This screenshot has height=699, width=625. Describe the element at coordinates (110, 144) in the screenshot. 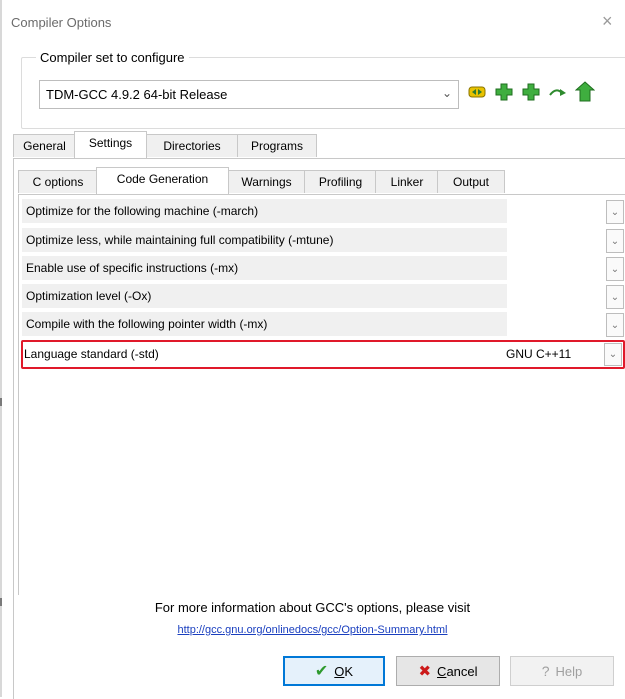

I see `tab-settings: Settings` at that location.